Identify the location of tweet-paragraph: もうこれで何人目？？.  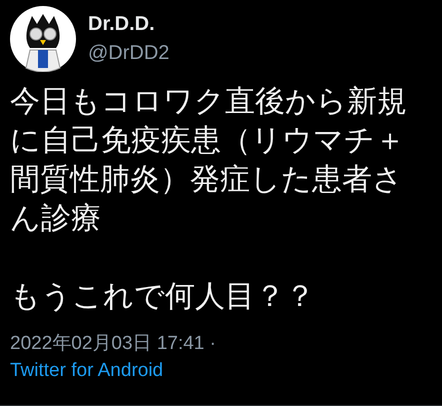
(163, 297).